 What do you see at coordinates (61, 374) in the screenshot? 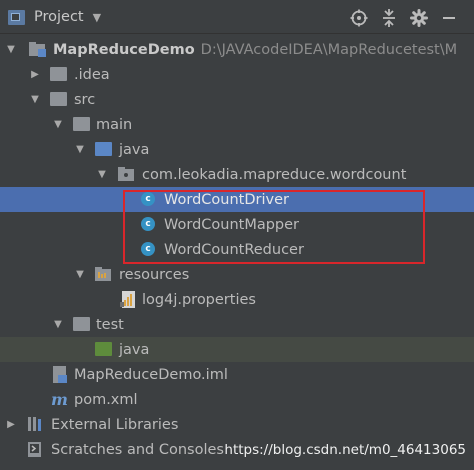
I see `module-file-icon` at bounding box center [61, 374].